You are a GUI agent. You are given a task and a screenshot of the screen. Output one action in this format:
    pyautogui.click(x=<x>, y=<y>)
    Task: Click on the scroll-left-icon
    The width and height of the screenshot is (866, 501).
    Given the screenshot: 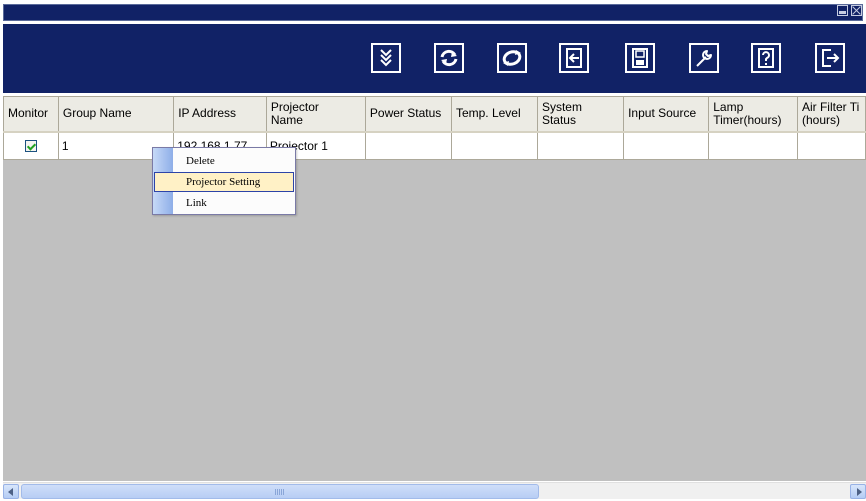 What is the action you would take?
    pyautogui.click(x=11, y=491)
    